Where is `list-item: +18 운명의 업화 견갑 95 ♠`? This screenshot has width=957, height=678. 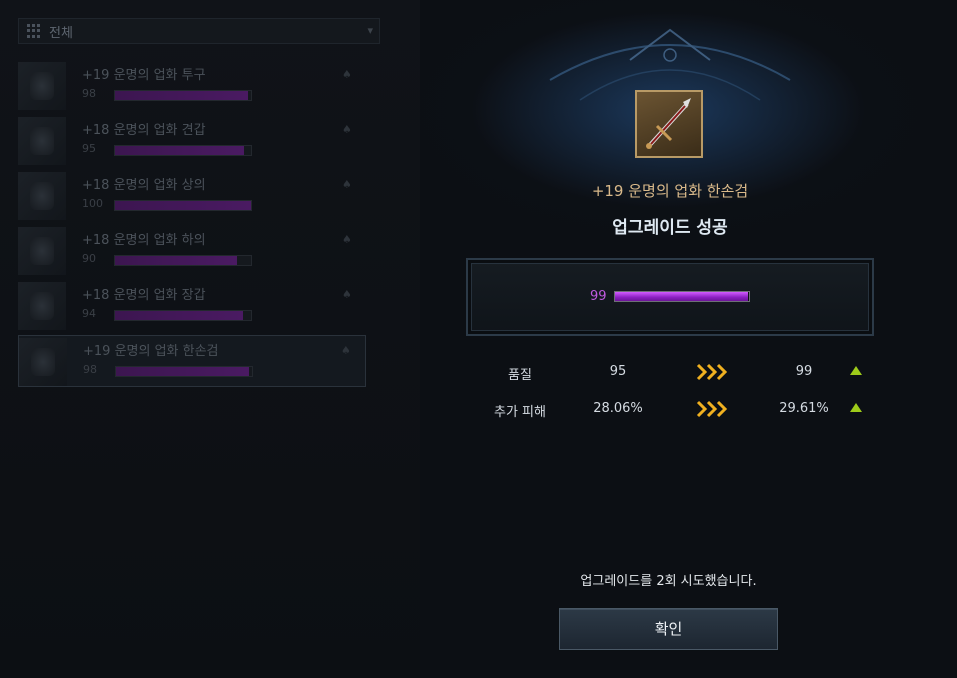 list-item: +18 운명의 업화 견갑 95 ♠ is located at coordinates (192, 141).